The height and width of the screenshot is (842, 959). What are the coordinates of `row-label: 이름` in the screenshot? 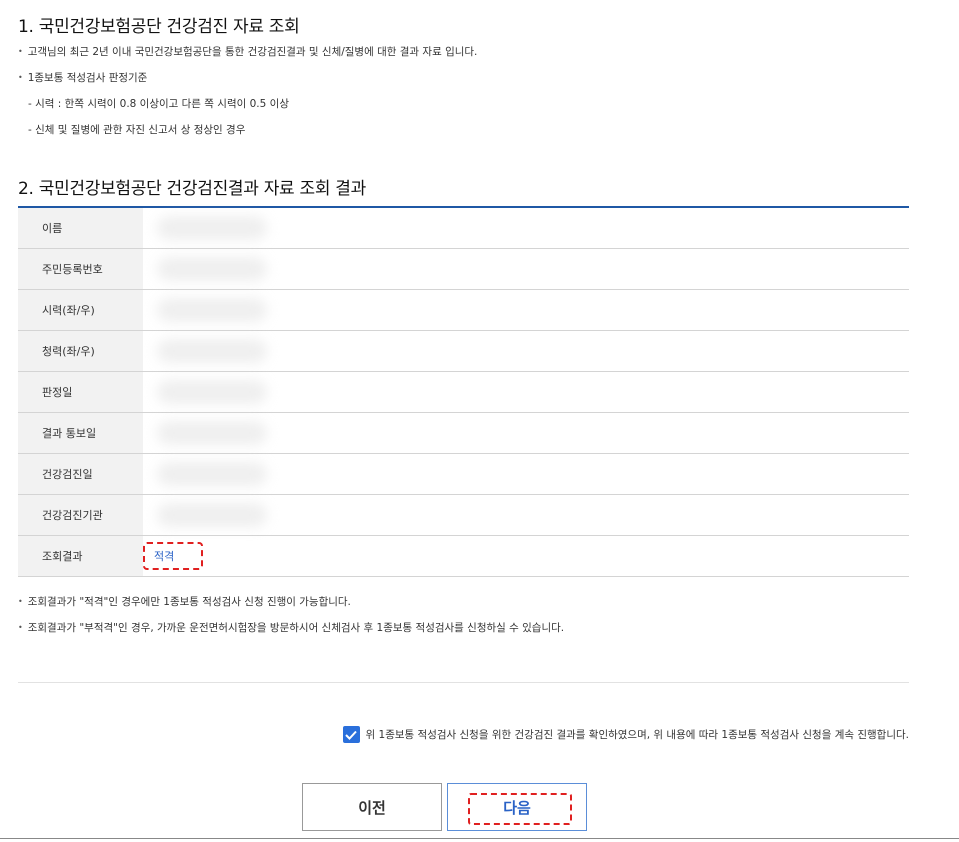 It's located at (80, 228).